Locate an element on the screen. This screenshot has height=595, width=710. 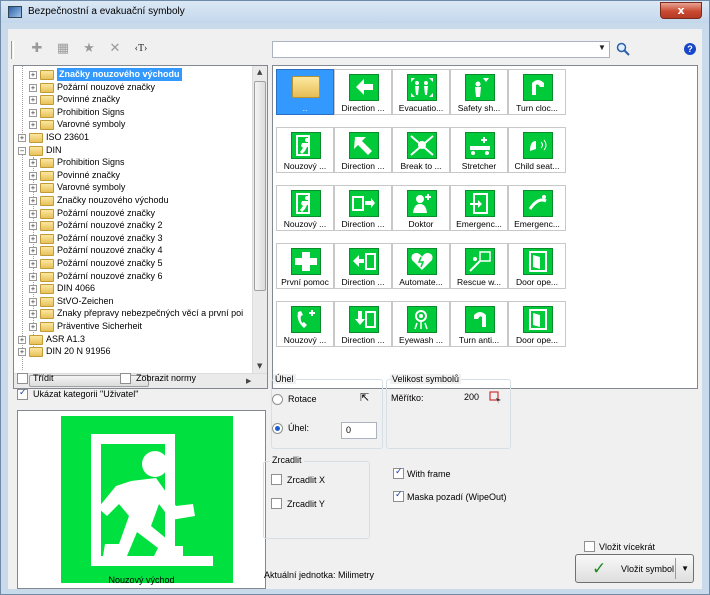
rescue-window-icon is located at coordinates (480, 261).